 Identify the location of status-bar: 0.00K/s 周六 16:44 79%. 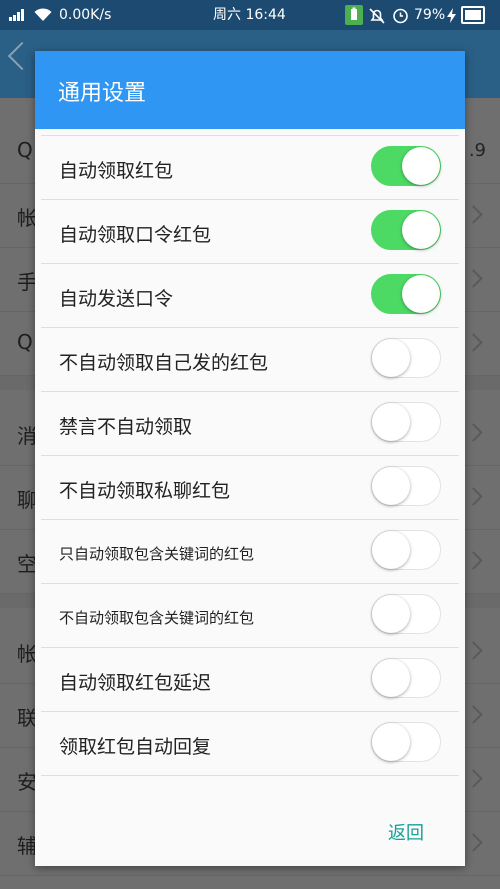
(250, 15).